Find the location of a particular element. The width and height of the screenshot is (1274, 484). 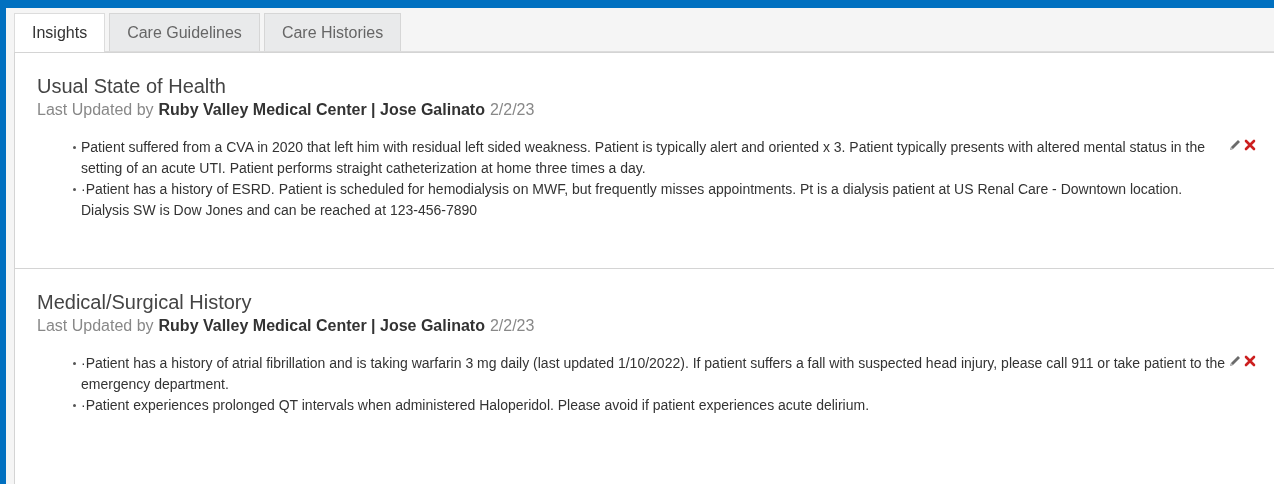

note-text: ·Patient experiences prolonged QT intervals when administered Haloperidol. Please avoid if patient experiences acute delirium. is located at coordinates (475, 405).